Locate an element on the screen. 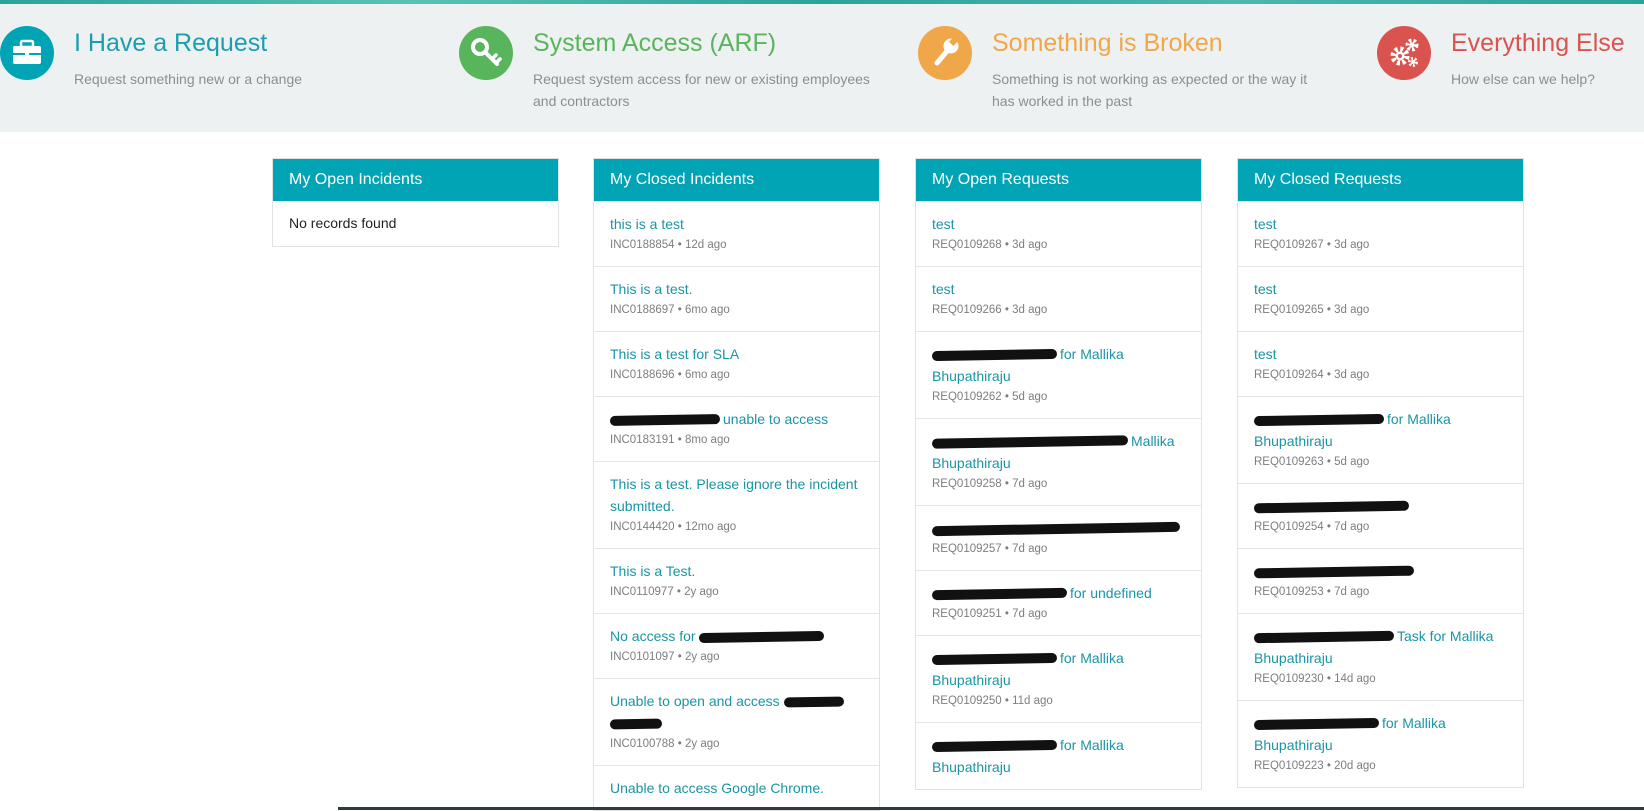 The height and width of the screenshot is (811, 1644). item-link: Unable to open and access is located at coordinates (695, 701).